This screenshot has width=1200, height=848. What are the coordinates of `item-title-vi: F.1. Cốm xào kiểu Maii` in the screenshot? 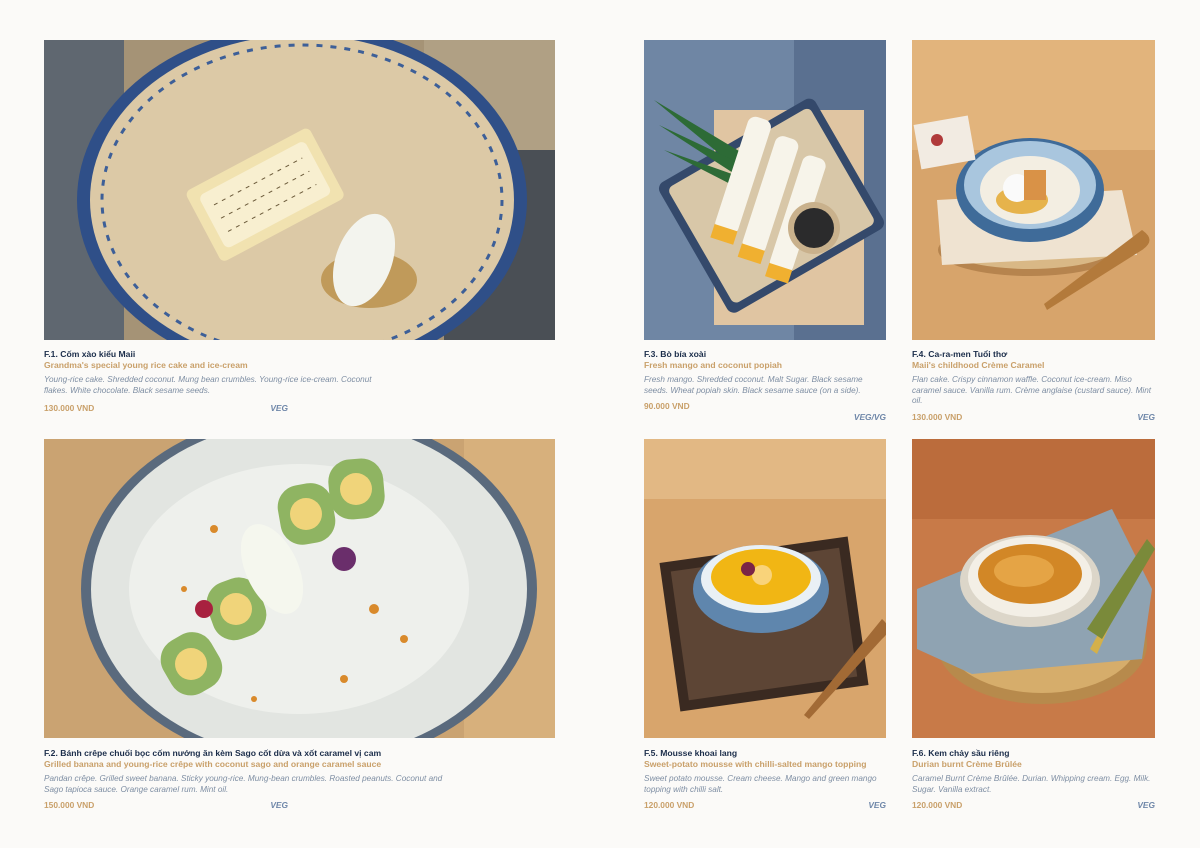 It's located at (90, 354).